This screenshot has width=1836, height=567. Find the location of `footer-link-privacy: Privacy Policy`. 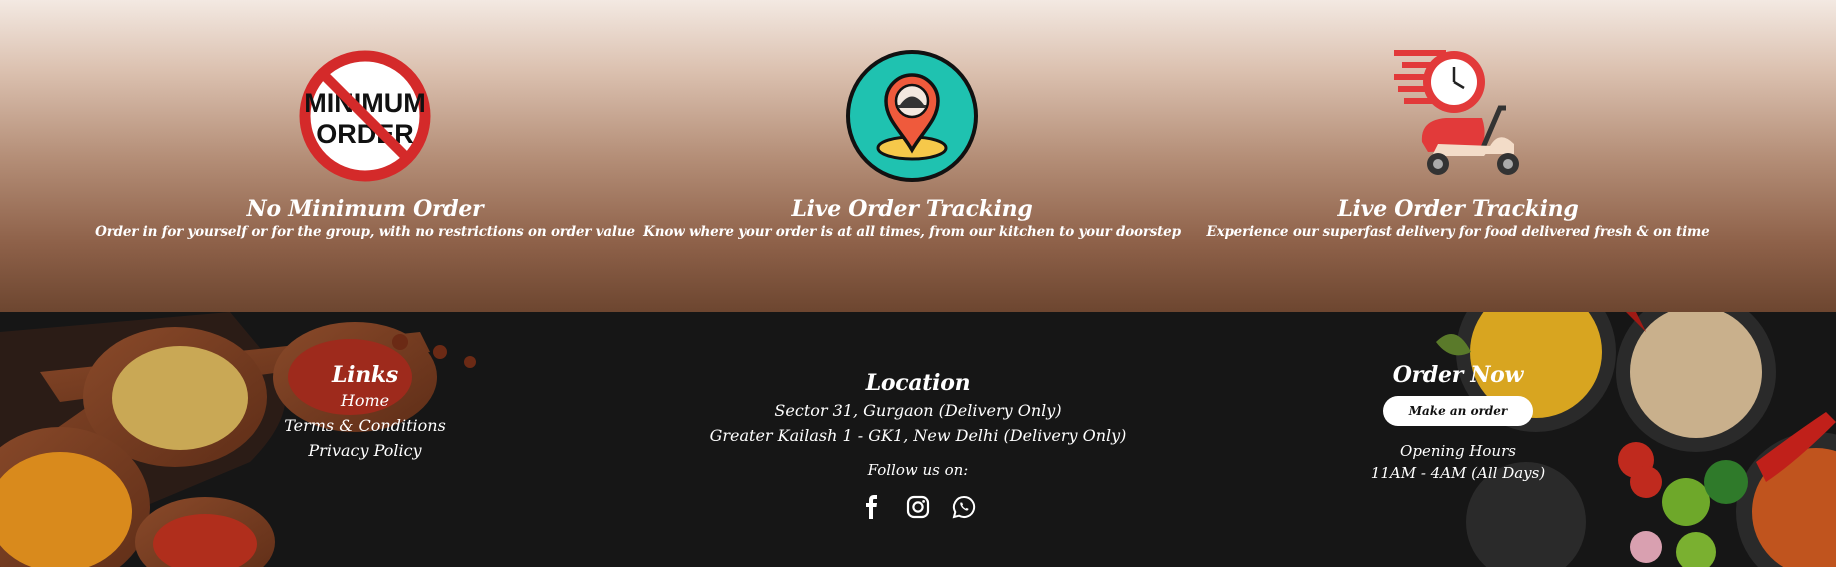

footer-link-privacy: Privacy Policy is located at coordinates (365, 450).